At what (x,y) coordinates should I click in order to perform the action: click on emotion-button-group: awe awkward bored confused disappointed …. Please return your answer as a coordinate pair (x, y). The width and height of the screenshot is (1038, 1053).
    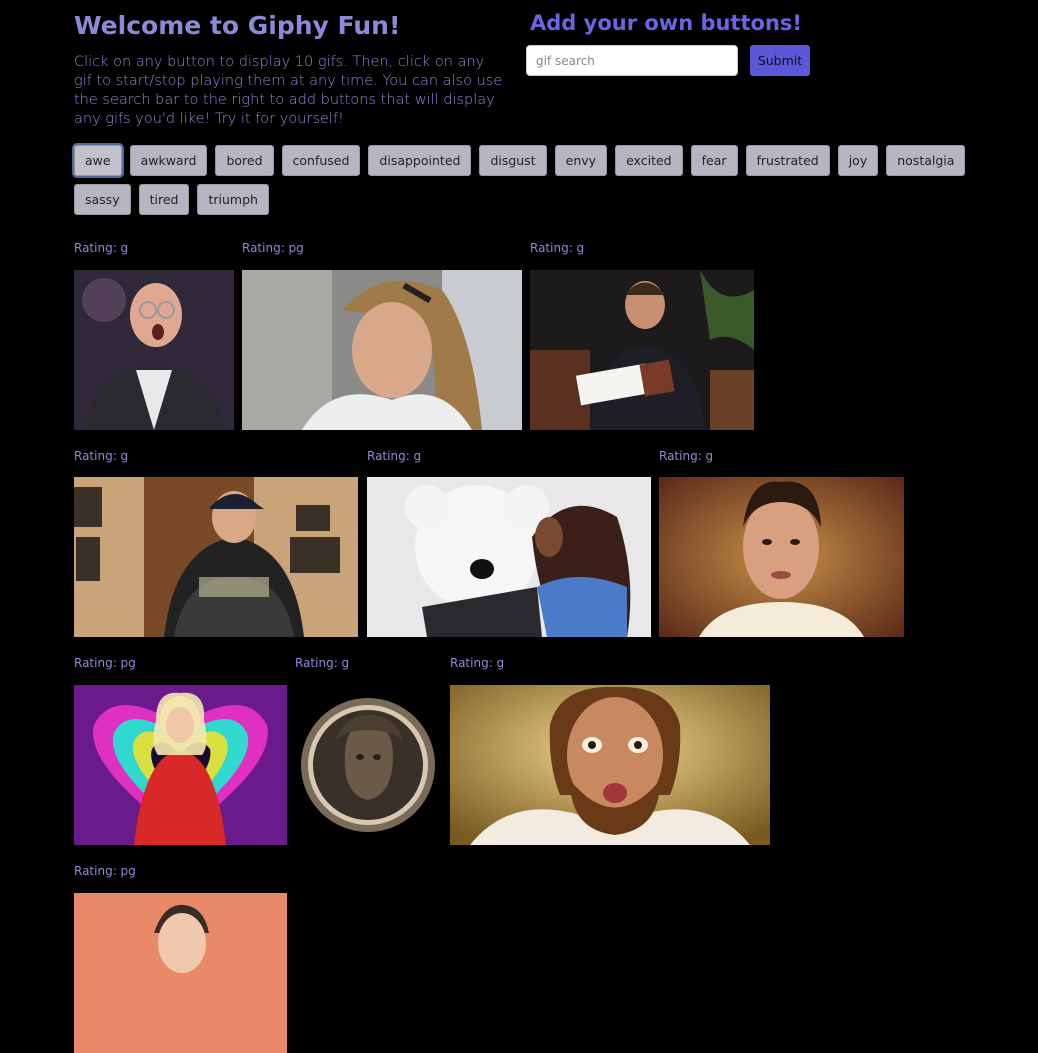
    Looking at the image, I should click on (524, 180).